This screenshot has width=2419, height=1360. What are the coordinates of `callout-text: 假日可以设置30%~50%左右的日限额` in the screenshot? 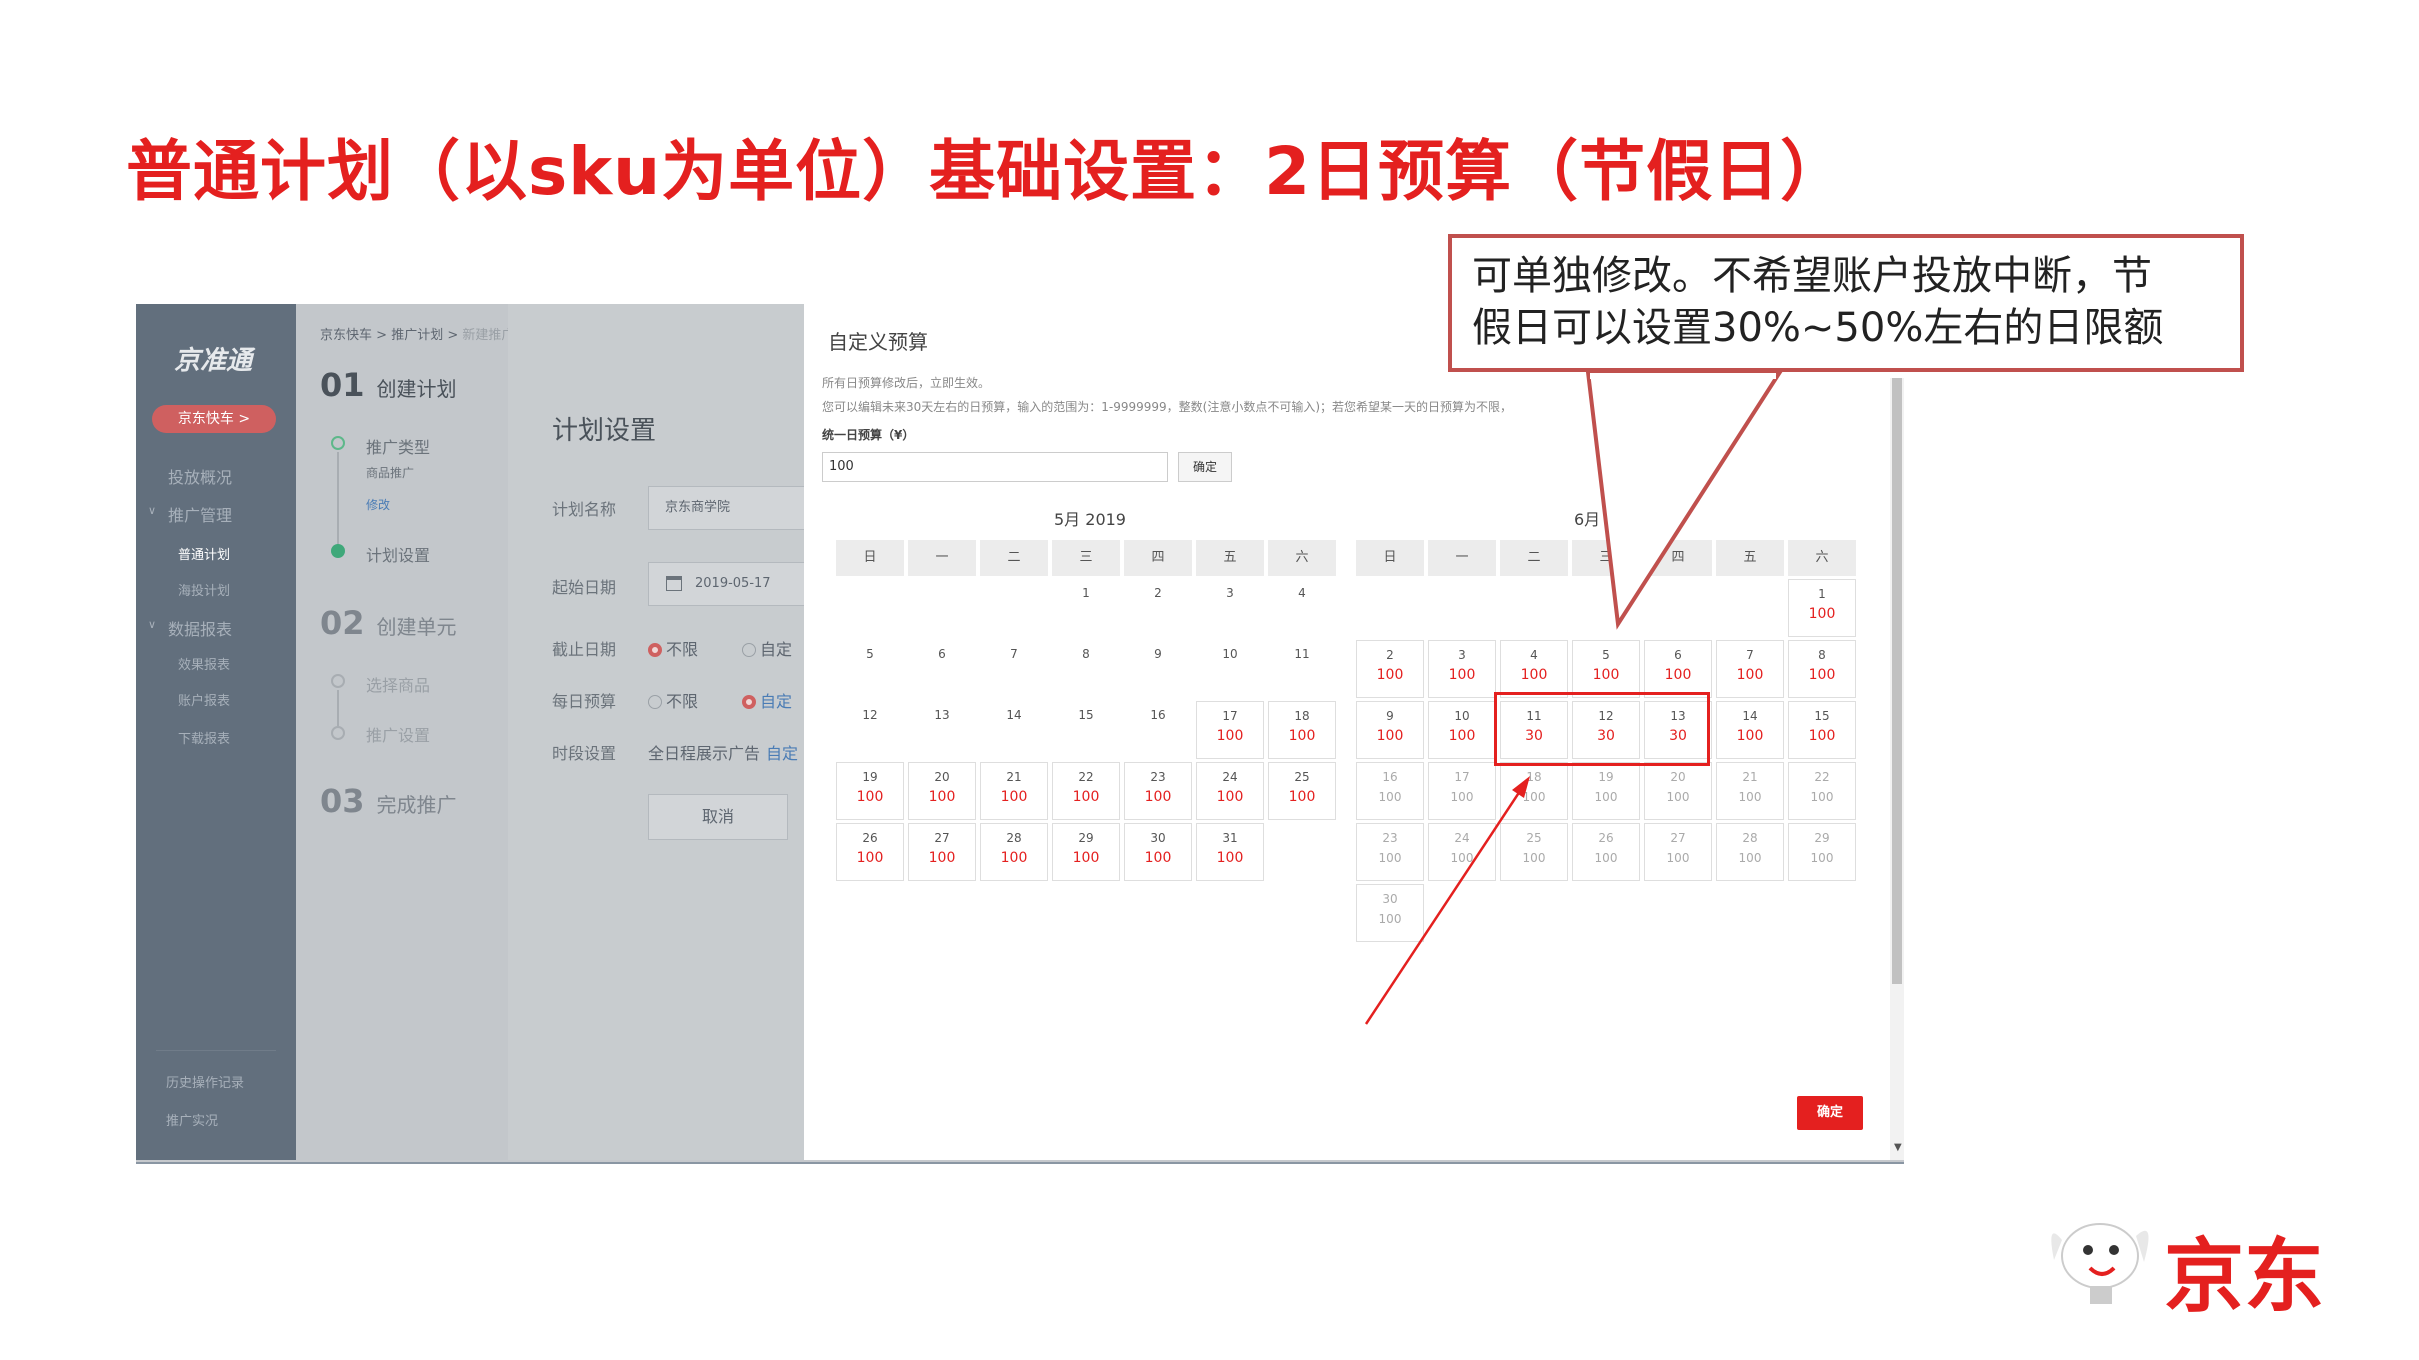 It's located at (1818, 328).